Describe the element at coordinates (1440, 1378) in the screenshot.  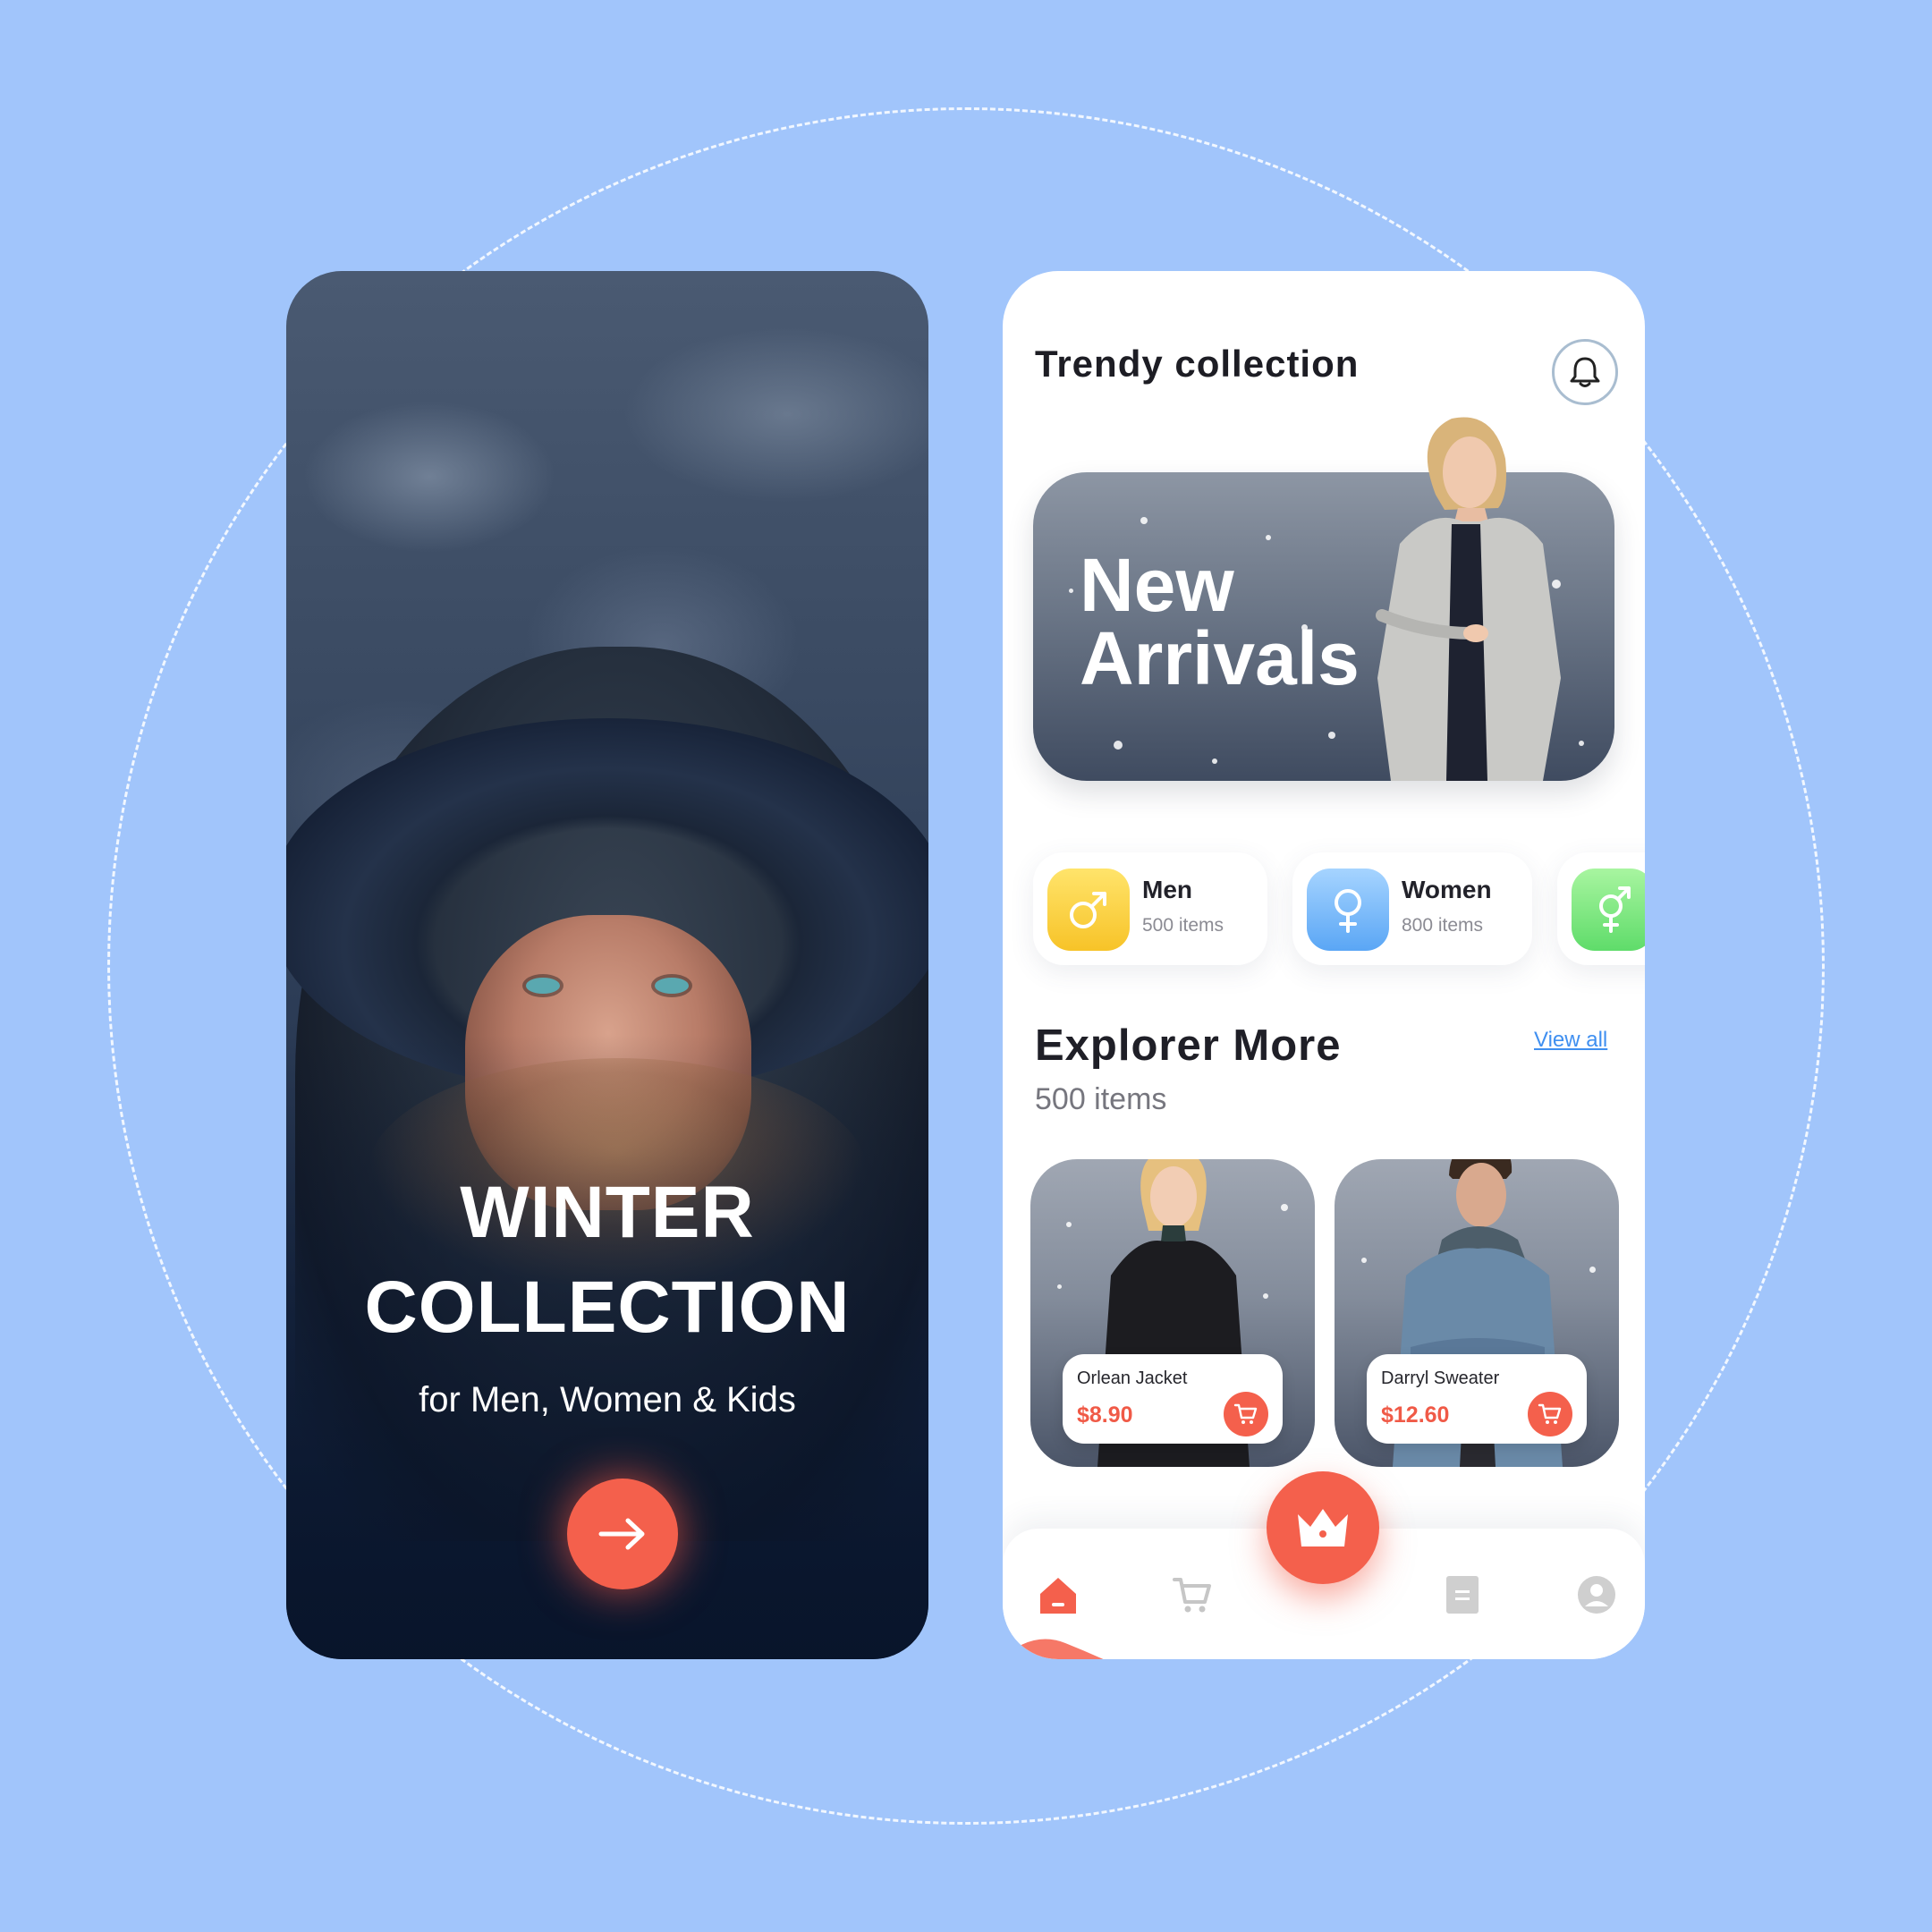
I see `product-name: Darryl Sweater` at that location.